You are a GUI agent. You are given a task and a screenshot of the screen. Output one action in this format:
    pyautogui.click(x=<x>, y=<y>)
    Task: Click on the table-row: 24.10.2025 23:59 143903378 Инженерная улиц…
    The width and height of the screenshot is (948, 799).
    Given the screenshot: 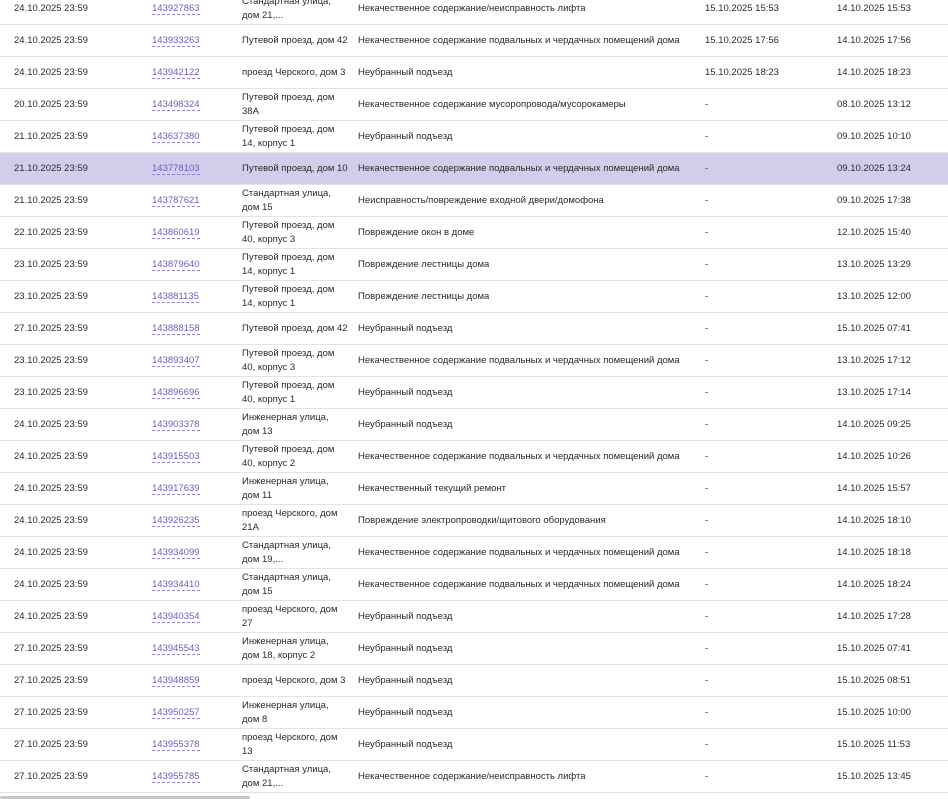 What is the action you would take?
    pyautogui.click(x=474, y=425)
    